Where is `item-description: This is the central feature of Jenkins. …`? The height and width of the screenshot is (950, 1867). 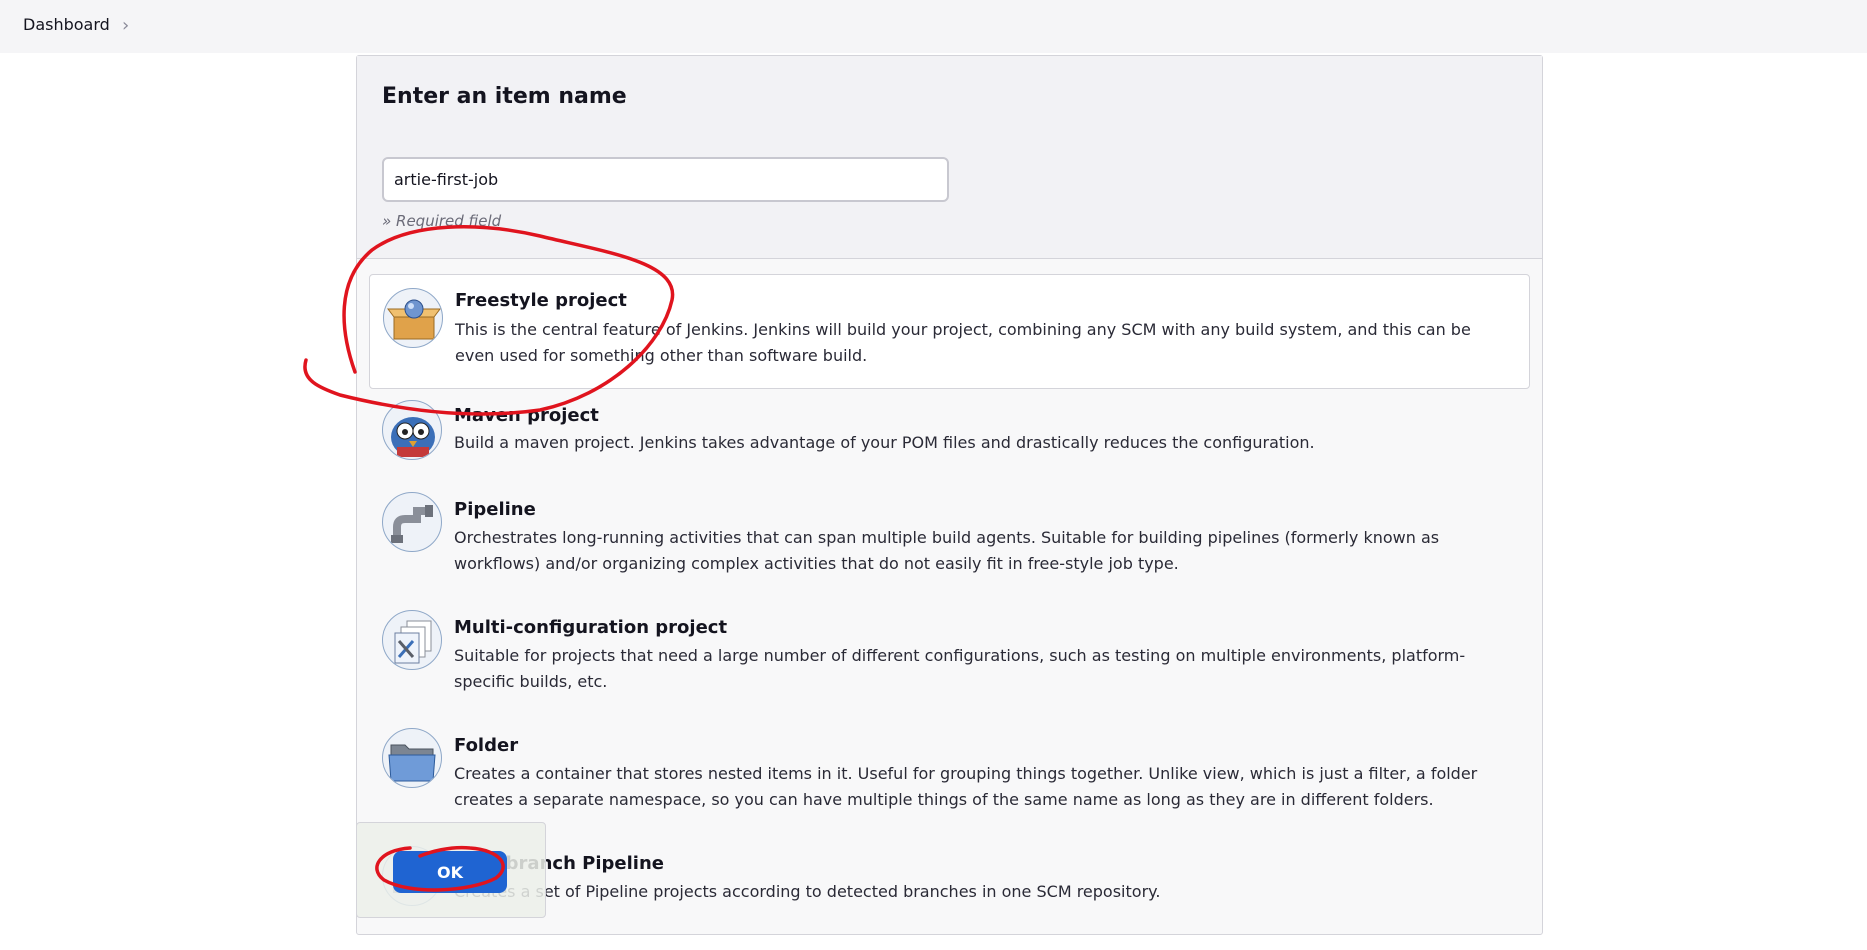 item-description: This is the central feature of Jenkins. … is located at coordinates (963, 342).